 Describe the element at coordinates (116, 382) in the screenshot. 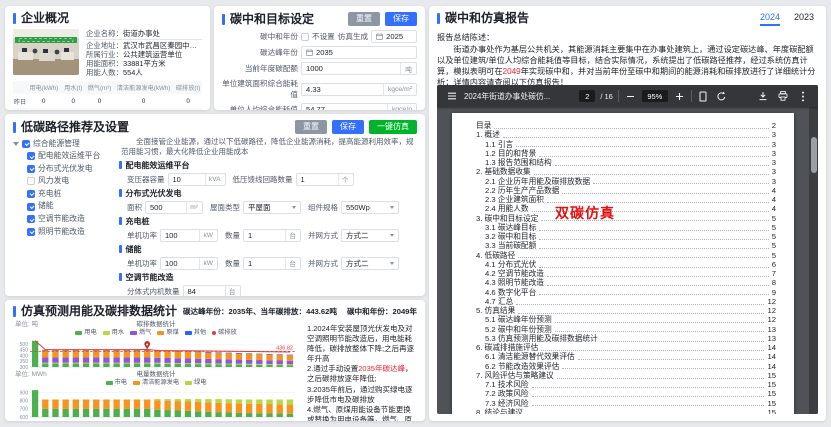

I see `legend-item-市电: 市电` at that location.